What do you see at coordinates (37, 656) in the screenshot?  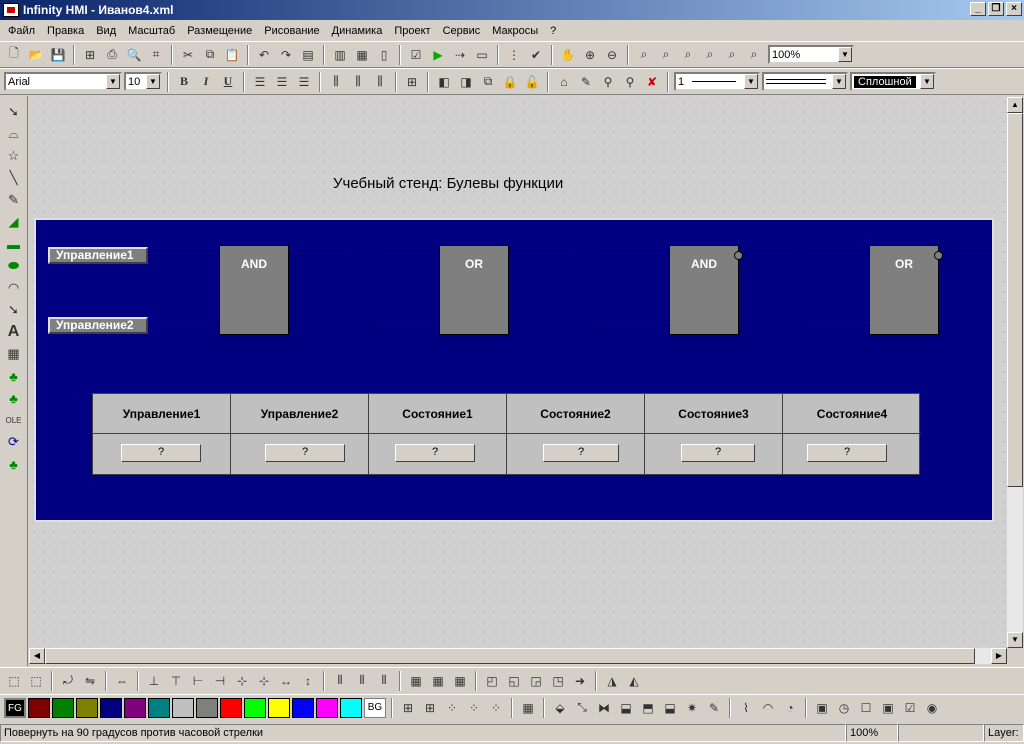 I see `scroll-left-icon: ◀` at bounding box center [37, 656].